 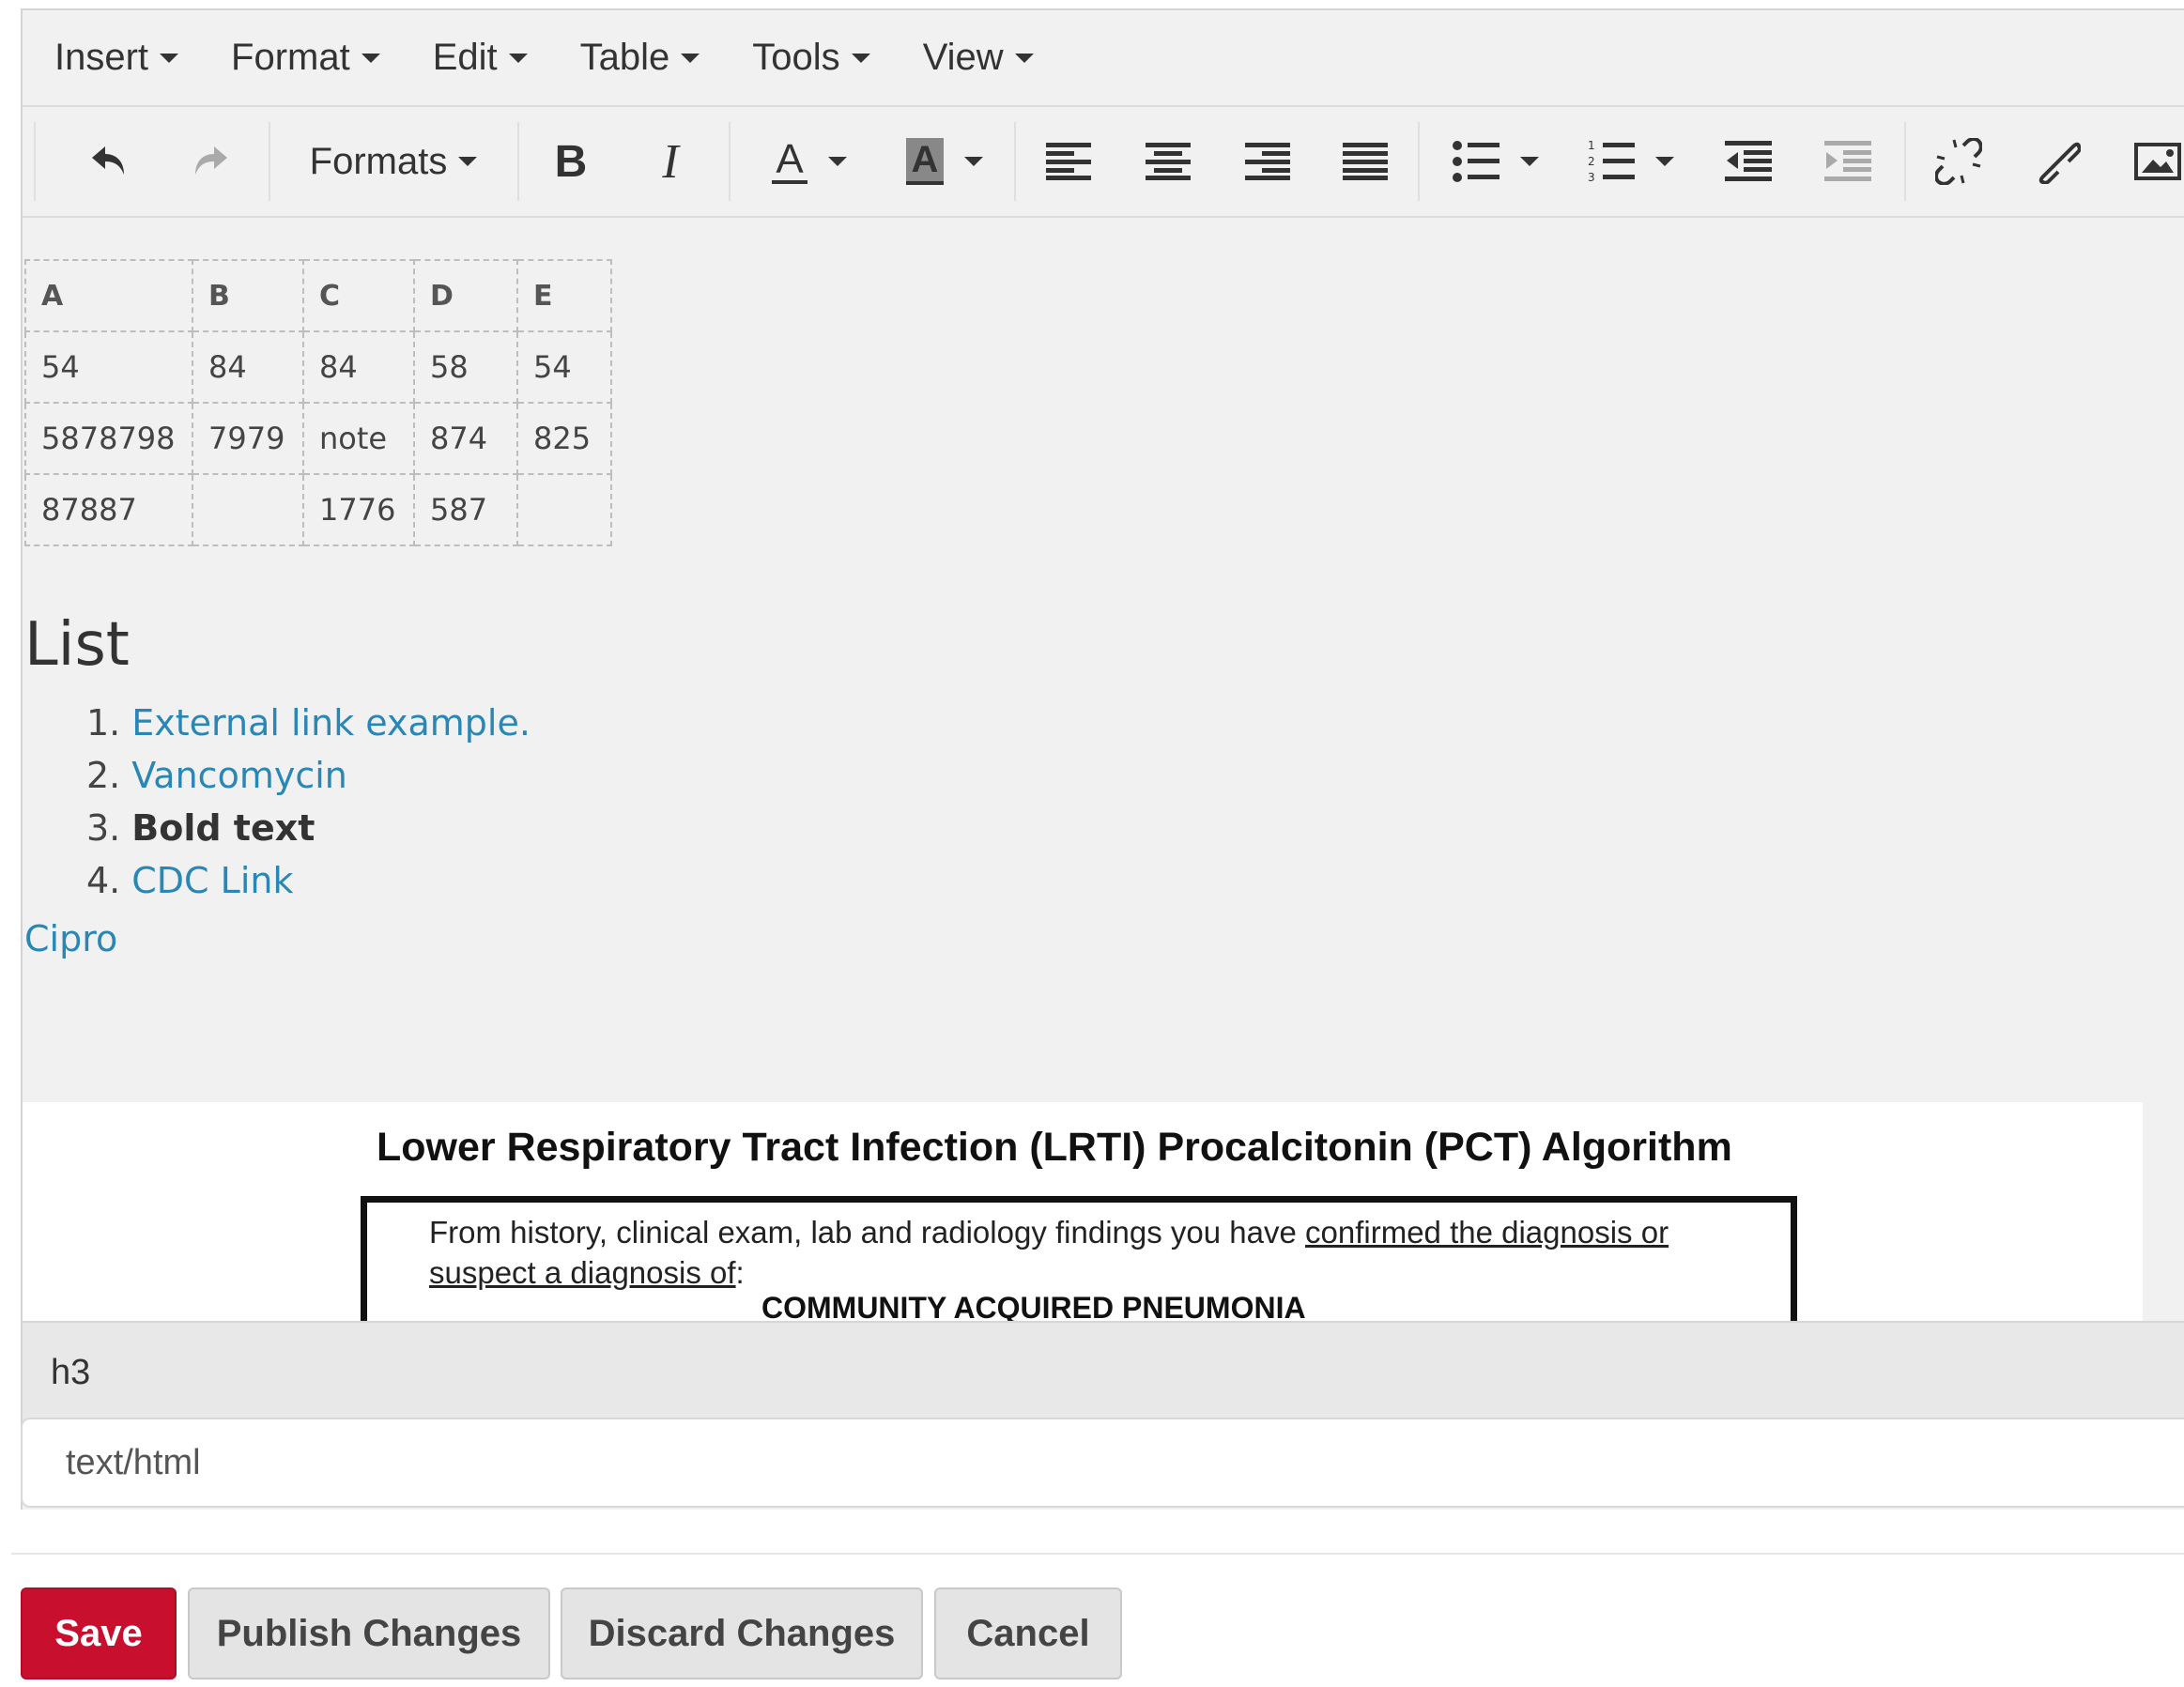 I want to click on table-row: 54 84 84 58 54, so click(x=318, y=367).